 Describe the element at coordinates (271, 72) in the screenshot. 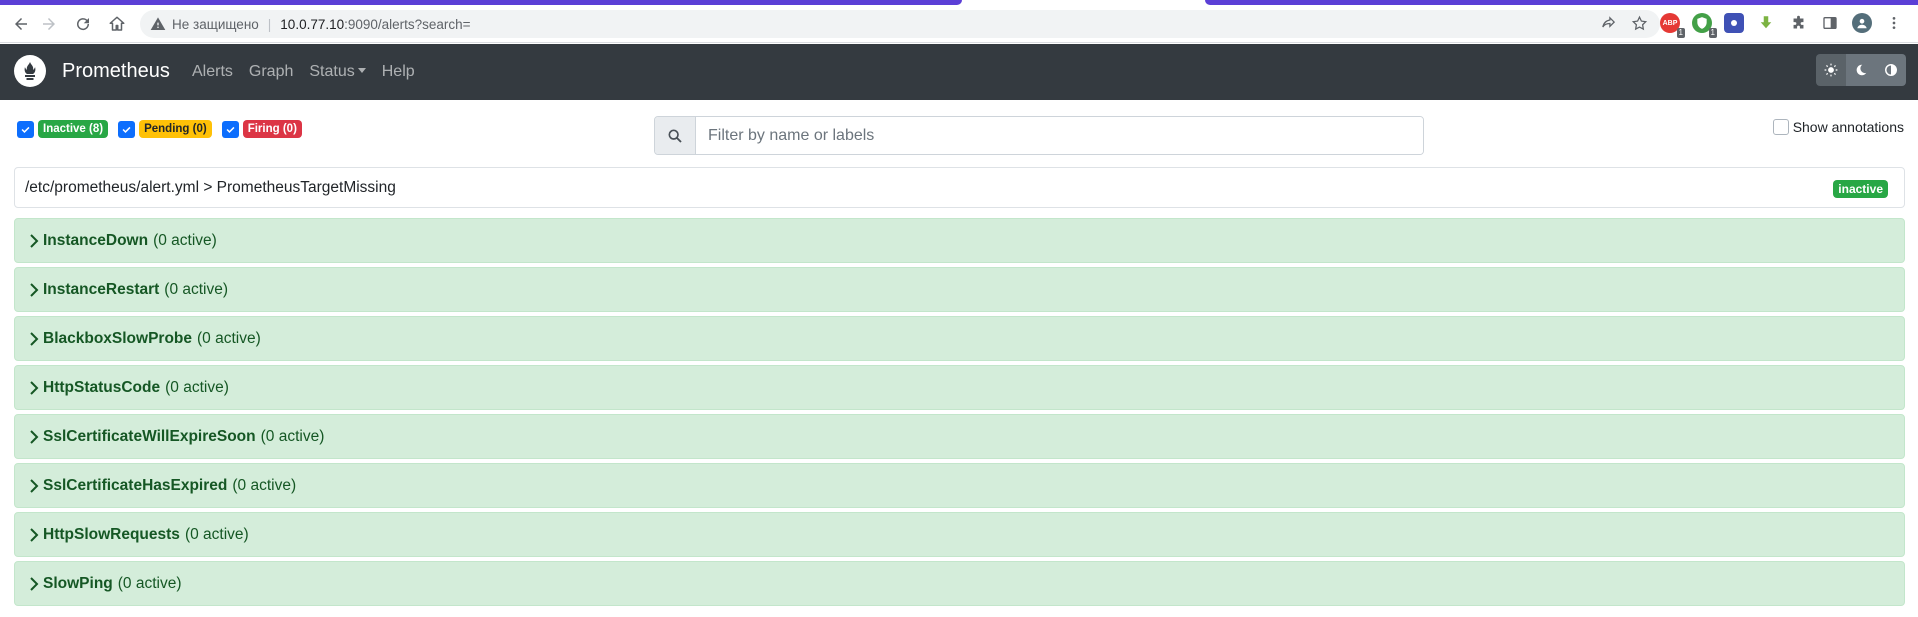

I see `nav-graph: Graph` at that location.